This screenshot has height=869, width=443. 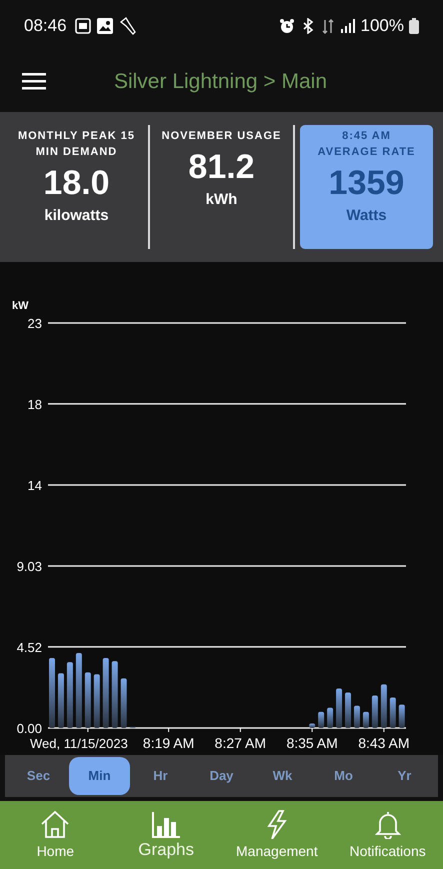 I want to click on stat-label: MONTHLY PEAK 15 MIN DEMAND, so click(x=76, y=144).